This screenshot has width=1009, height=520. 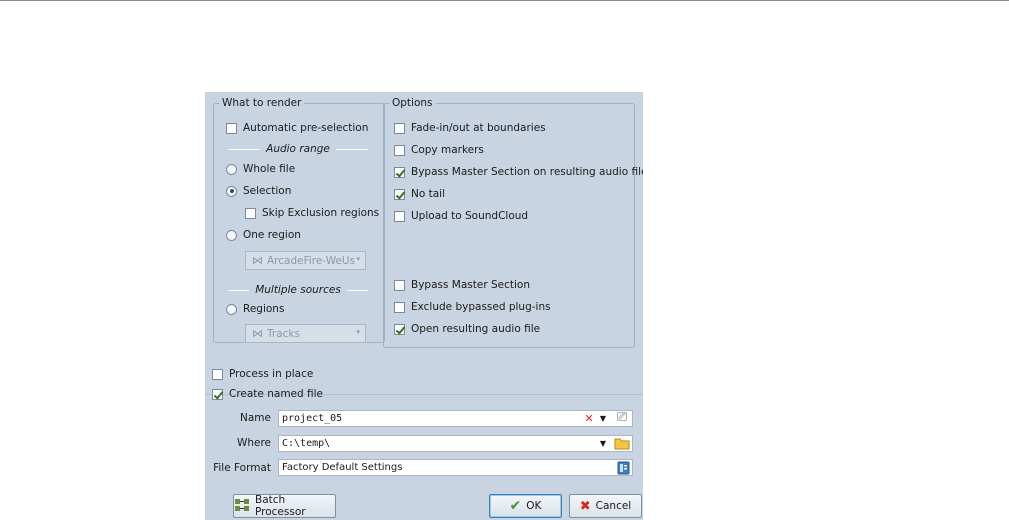 What do you see at coordinates (623, 467) in the screenshot?
I see `format-preset-icon` at bounding box center [623, 467].